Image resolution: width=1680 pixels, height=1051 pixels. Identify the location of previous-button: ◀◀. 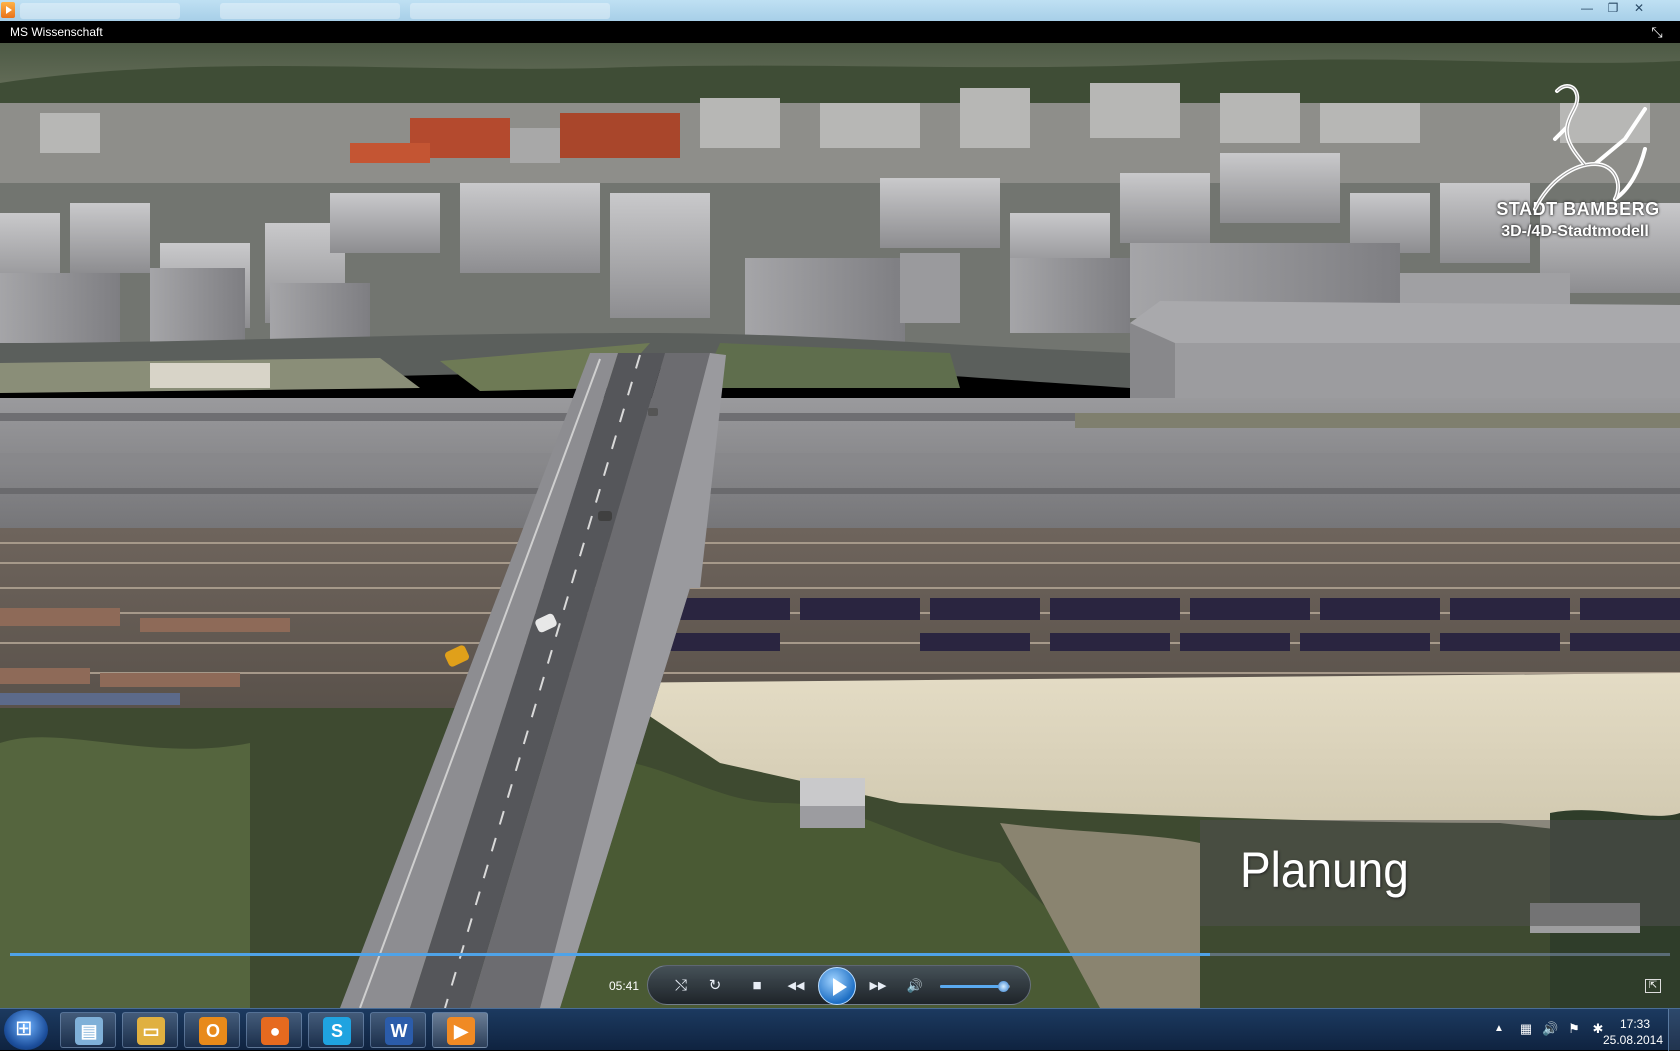
(796, 986).